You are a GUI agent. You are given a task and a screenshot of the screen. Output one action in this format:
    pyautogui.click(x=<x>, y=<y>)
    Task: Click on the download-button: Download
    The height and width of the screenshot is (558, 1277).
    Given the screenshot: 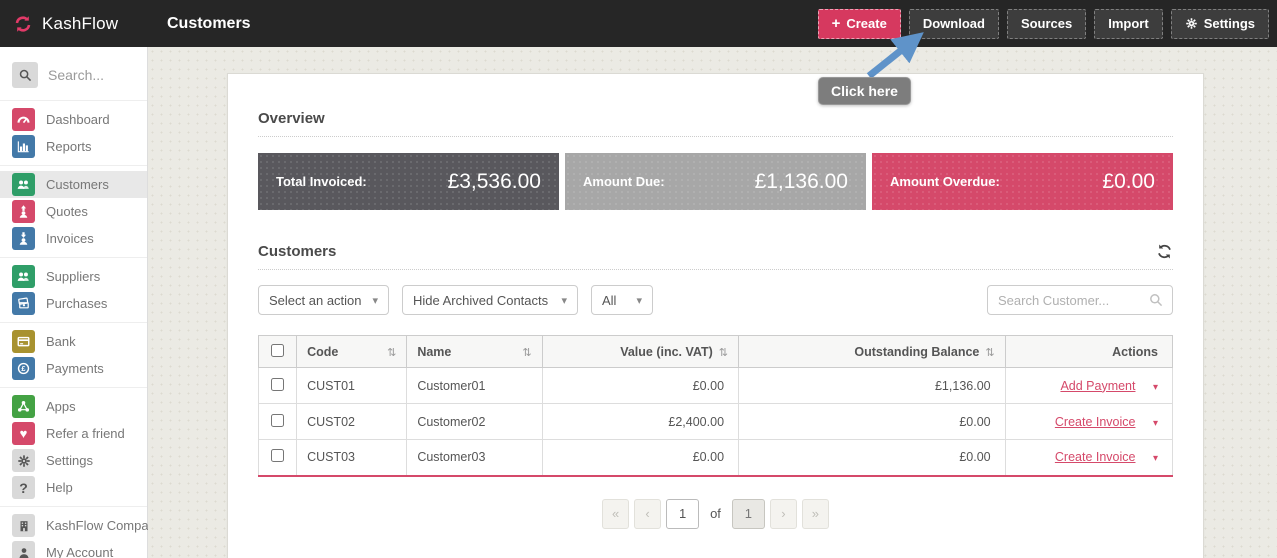 What is the action you would take?
    pyautogui.click(x=953, y=23)
    